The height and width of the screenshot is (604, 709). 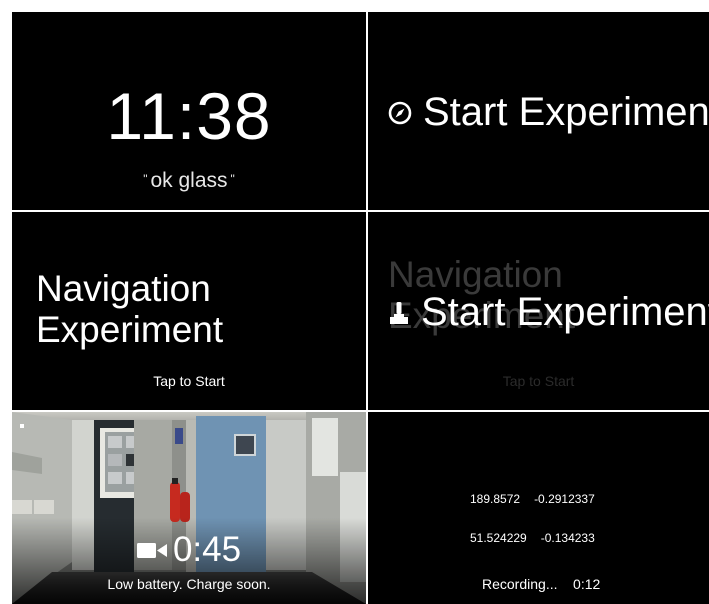 What do you see at coordinates (400, 112) in the screenshot?
I see `compass-icon` at bounding box center [400, 112].